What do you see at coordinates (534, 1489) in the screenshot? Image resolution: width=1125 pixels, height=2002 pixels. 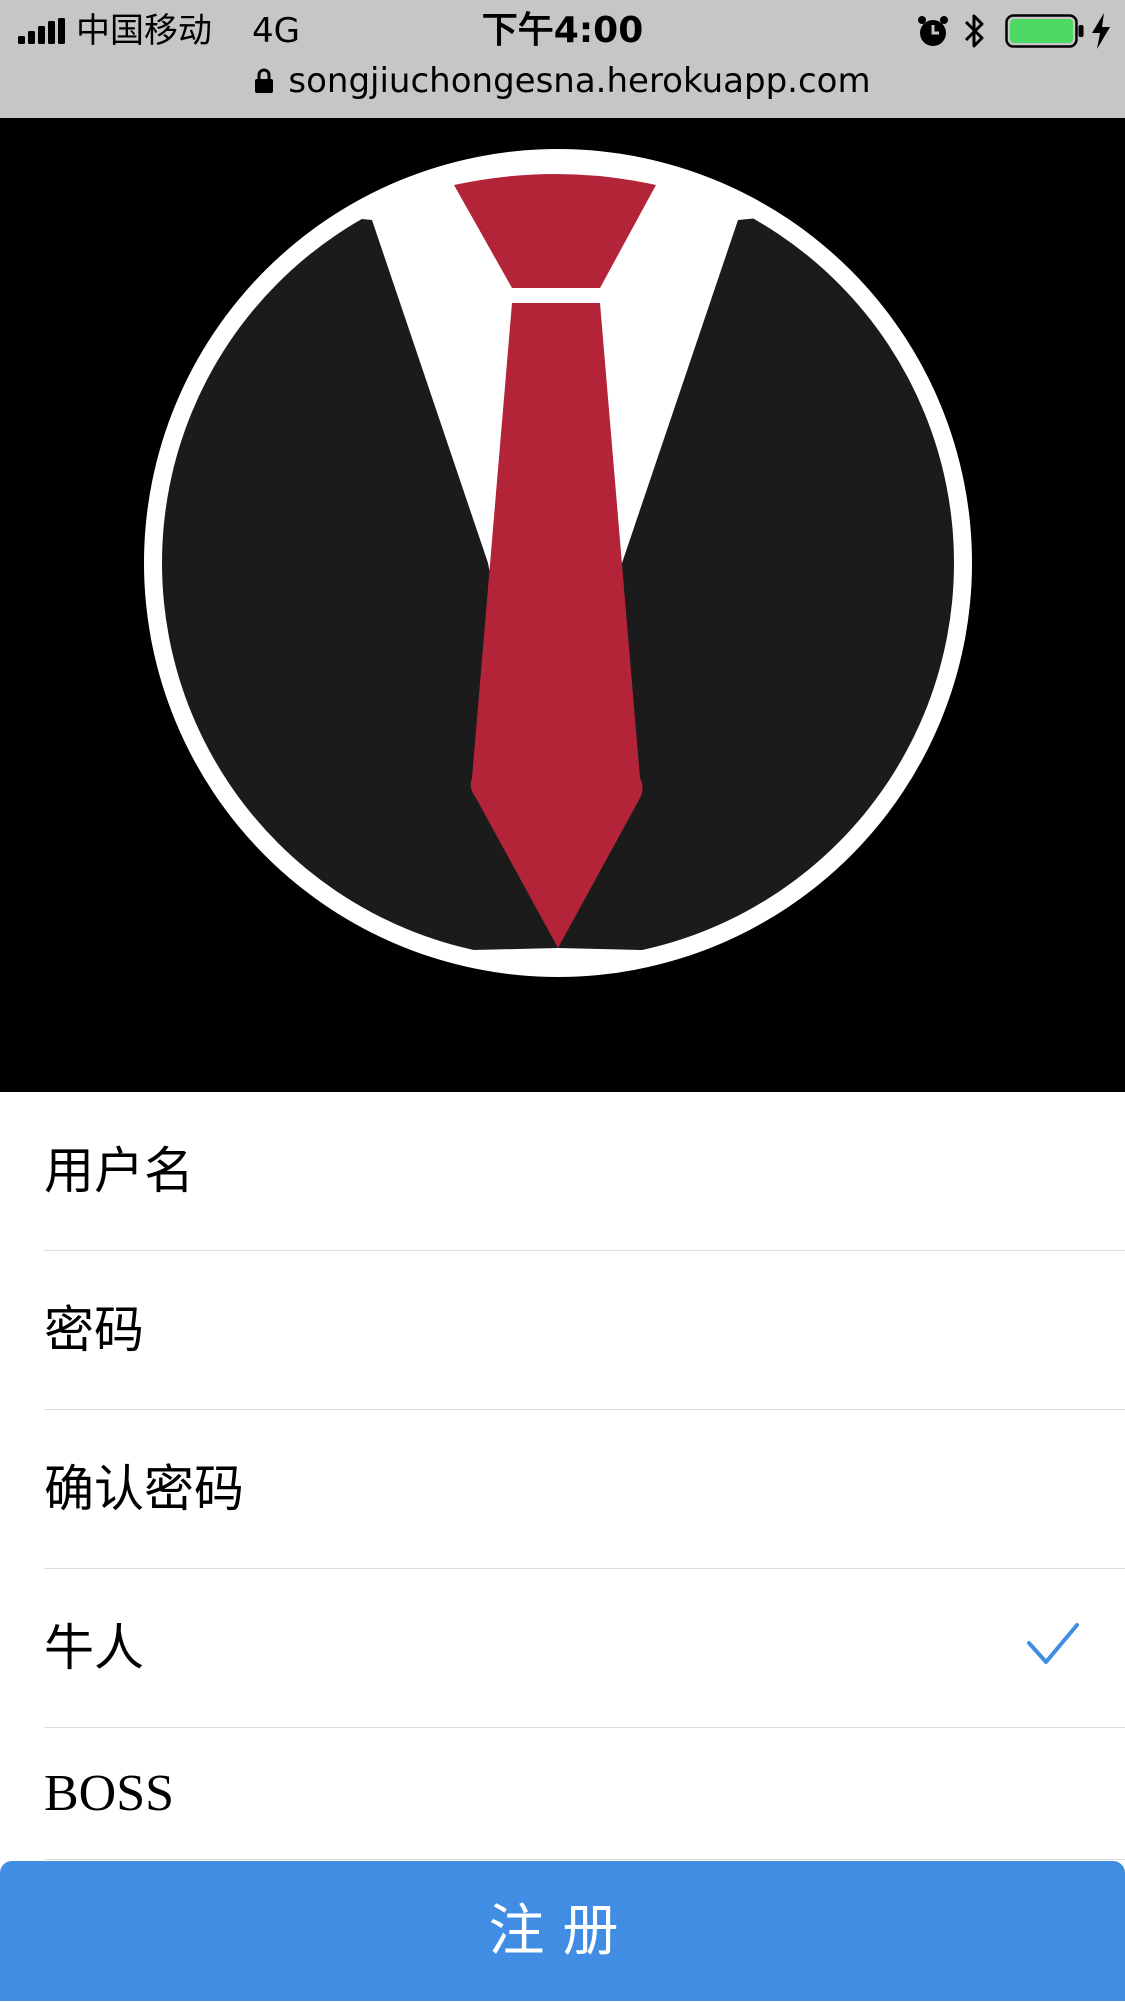 I see `confirm-password-input` at bounding box center [534, 1489].